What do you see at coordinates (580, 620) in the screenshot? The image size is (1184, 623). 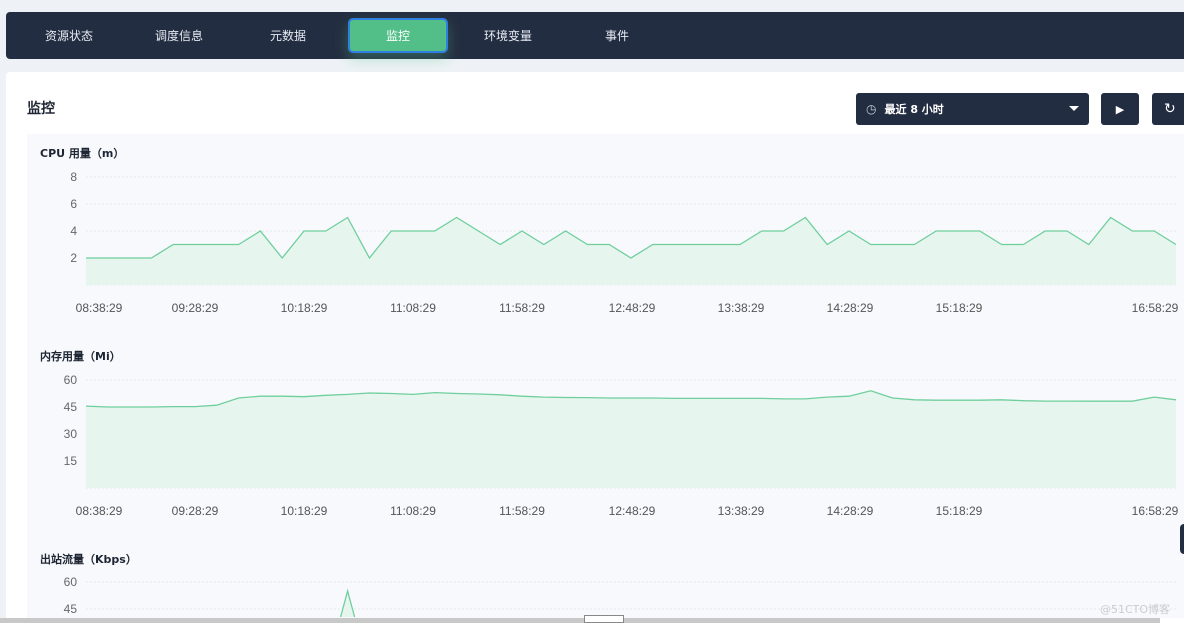 I see `horizontal-scrollbar` at bounding box center [580, 620].